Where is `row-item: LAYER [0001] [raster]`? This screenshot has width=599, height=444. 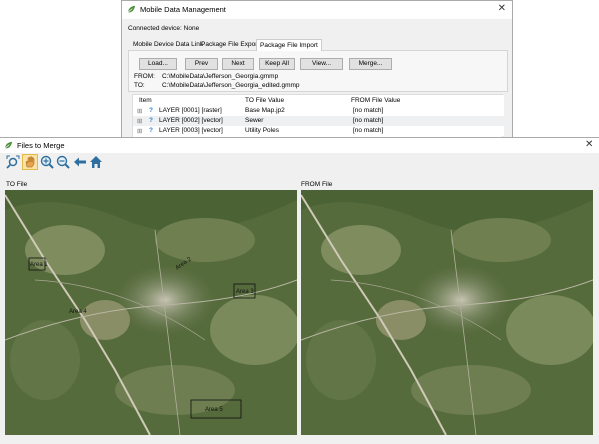 row-item: LAYER [0001] [raster] is located at coordinates (190, 110).